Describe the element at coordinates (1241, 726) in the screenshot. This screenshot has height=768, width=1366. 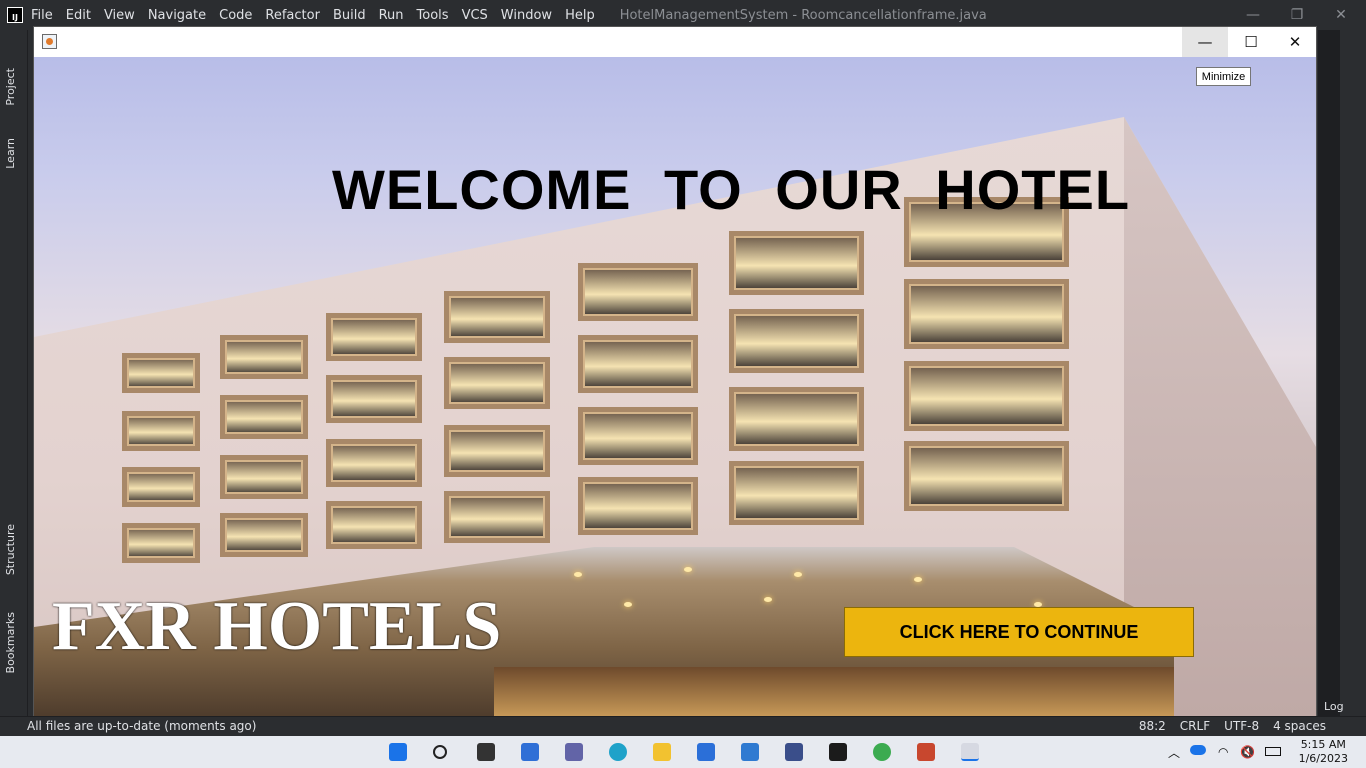
I see `file-encoding: UTF-8` at that location.